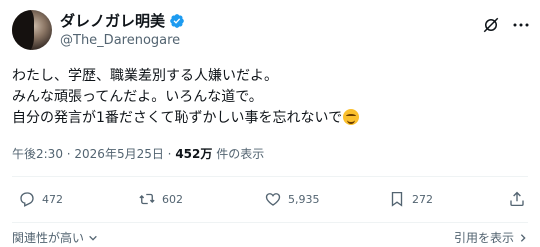  What do you see at coordinates (238, 154) in the screenshot?
I see `views-label: 件の表示` at bounding box center [238, 154].